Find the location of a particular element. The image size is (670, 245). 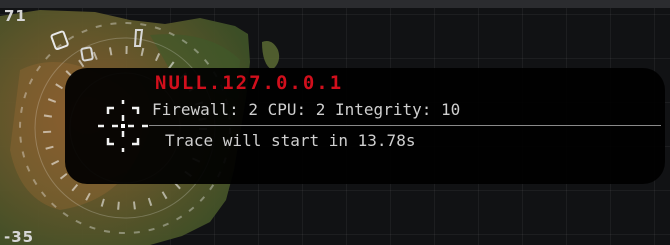

target-name: NULL.127.0.0.1 is located at coordinates (249, 83).